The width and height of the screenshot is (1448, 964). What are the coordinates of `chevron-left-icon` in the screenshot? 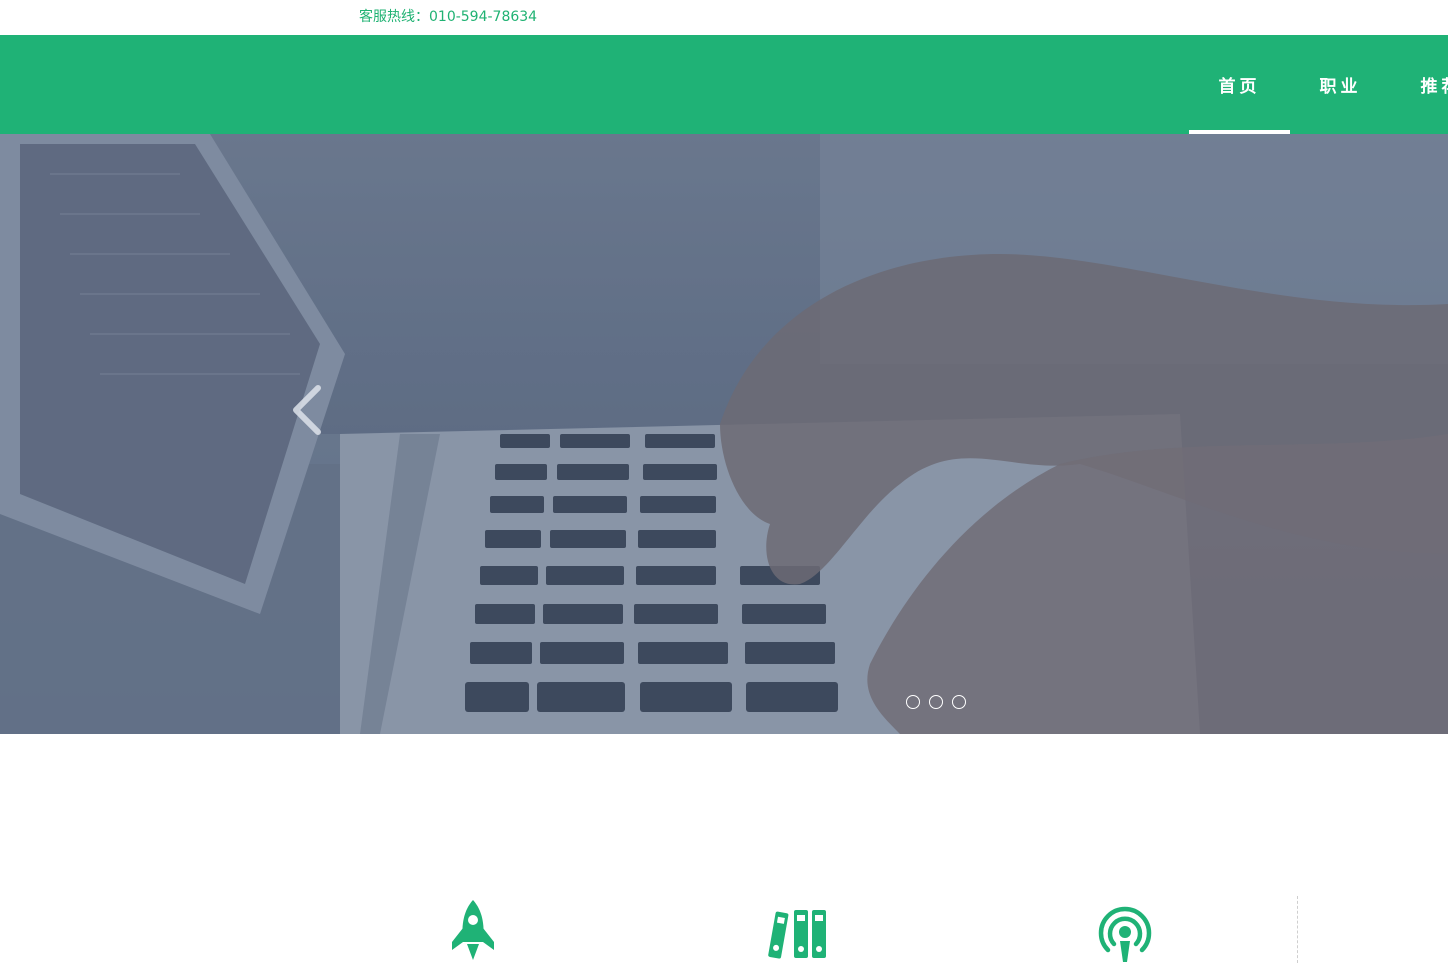 It's located at (308, 410).